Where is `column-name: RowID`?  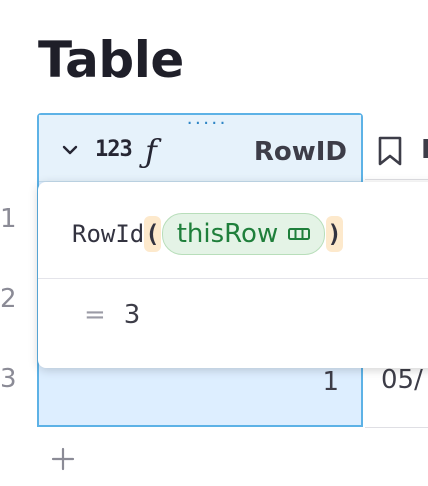
column-name: RowID is located at coordinates (300, 152).